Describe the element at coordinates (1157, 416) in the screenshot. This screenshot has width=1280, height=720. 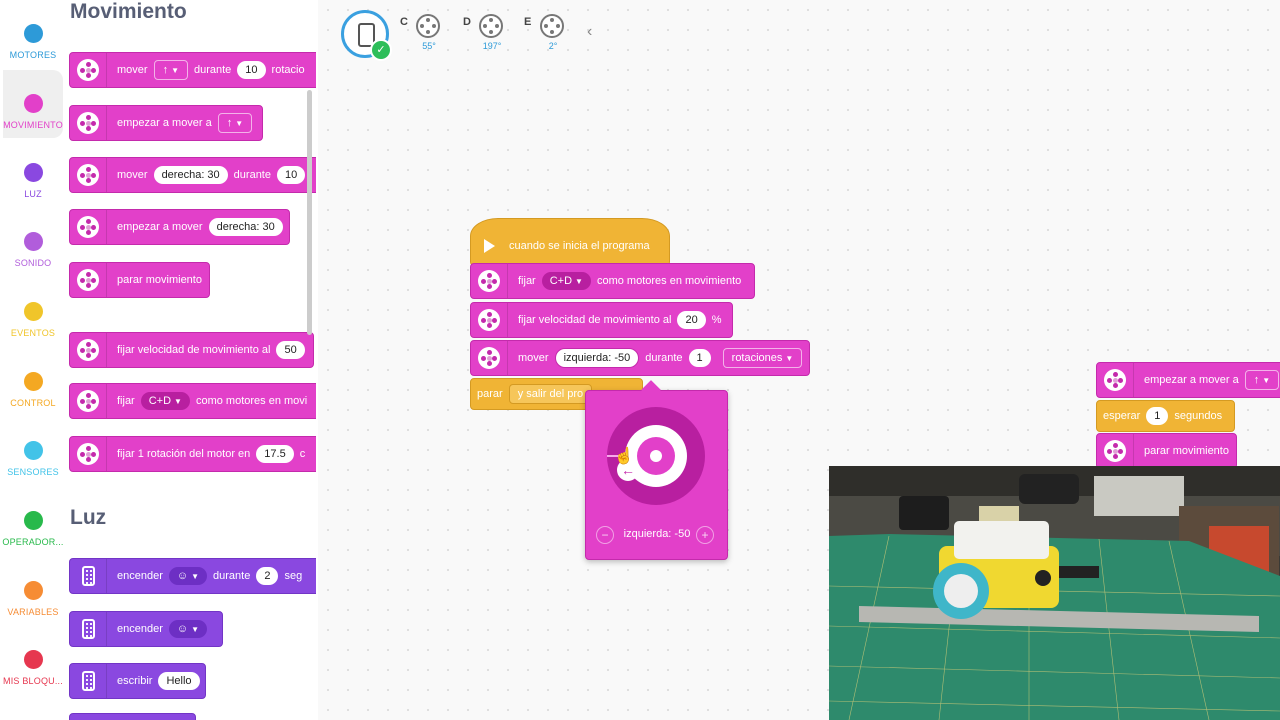
I see `seconds-input: 1` at that location.